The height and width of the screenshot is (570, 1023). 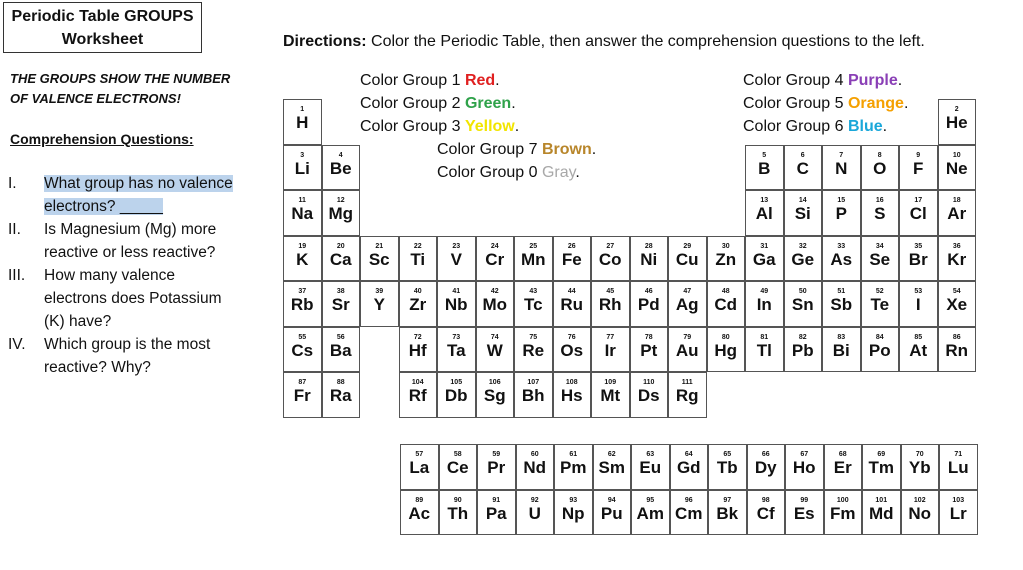 What do you see at coordinates (571, 395) in the screenshot?
I see `element-hs: 108 Hs` at bounding box center [571, 395].